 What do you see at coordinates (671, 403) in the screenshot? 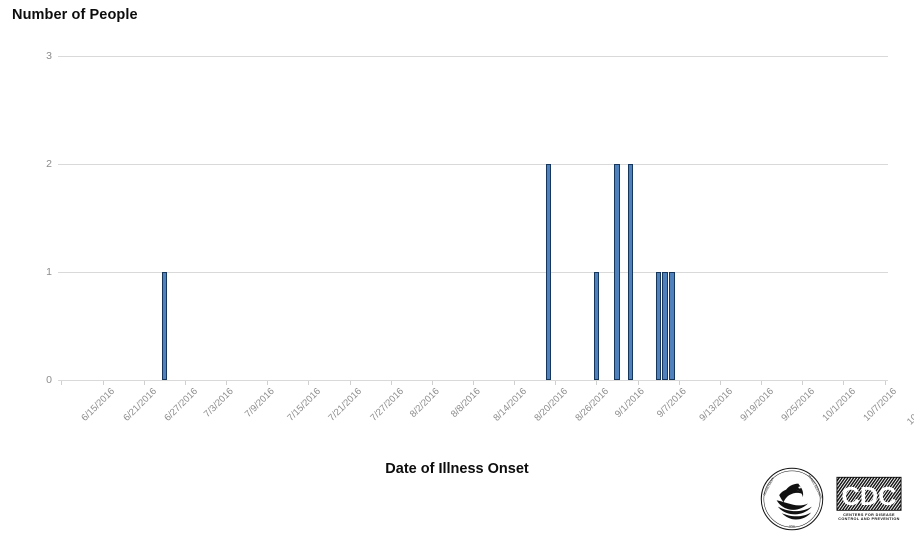
I see `x-tick-label: 9/7/2016` at bounding box center [671, 403].